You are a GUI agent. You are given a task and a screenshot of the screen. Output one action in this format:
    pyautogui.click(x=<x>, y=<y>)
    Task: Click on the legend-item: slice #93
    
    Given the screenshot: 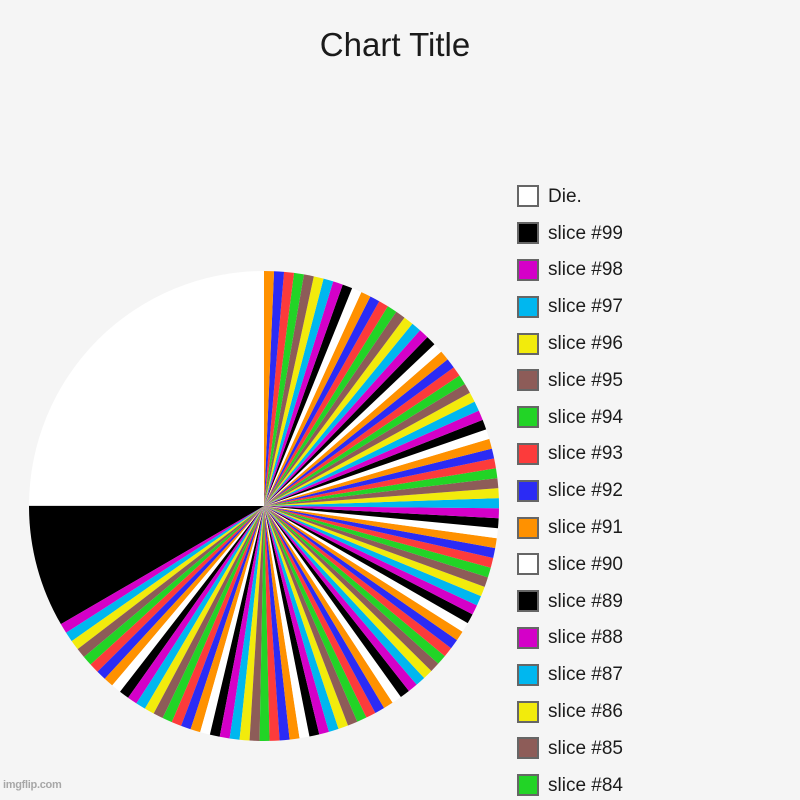 What is the action you would take?
    pyautogui.click(x=658, y=454)
    